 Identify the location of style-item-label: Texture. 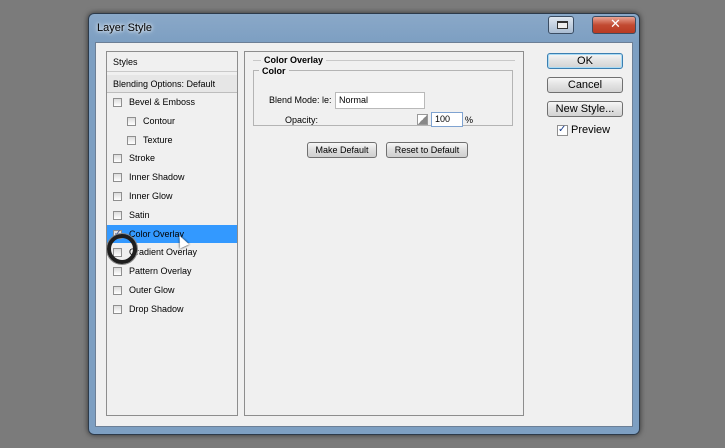
(158, 139).